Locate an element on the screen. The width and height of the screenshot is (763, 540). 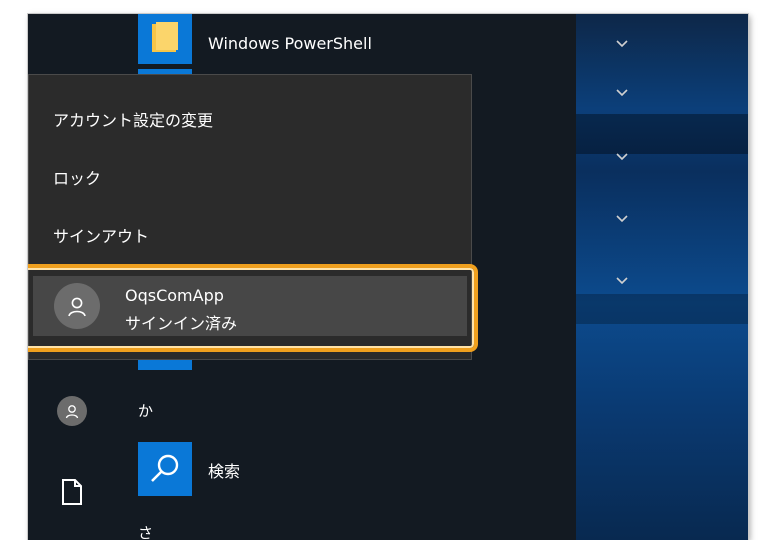
user-icon is located at coordinates (72, 412).